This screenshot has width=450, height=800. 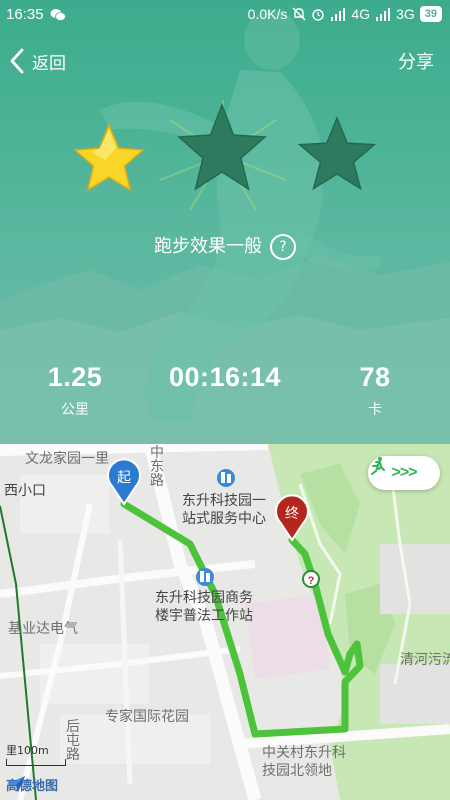 I want to click on signal-icon, so click(x=383, y=14).